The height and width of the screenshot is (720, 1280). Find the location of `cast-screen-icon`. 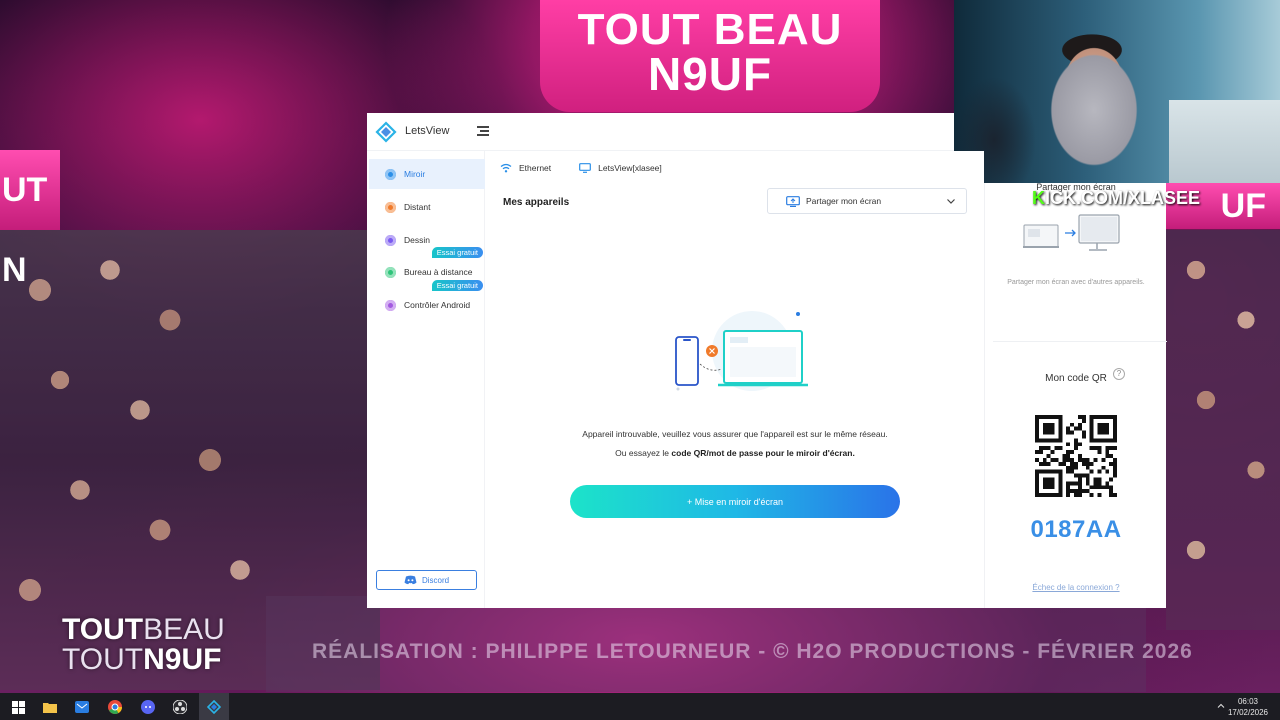

cast-screen-icon is located at coordinates (793, 201).